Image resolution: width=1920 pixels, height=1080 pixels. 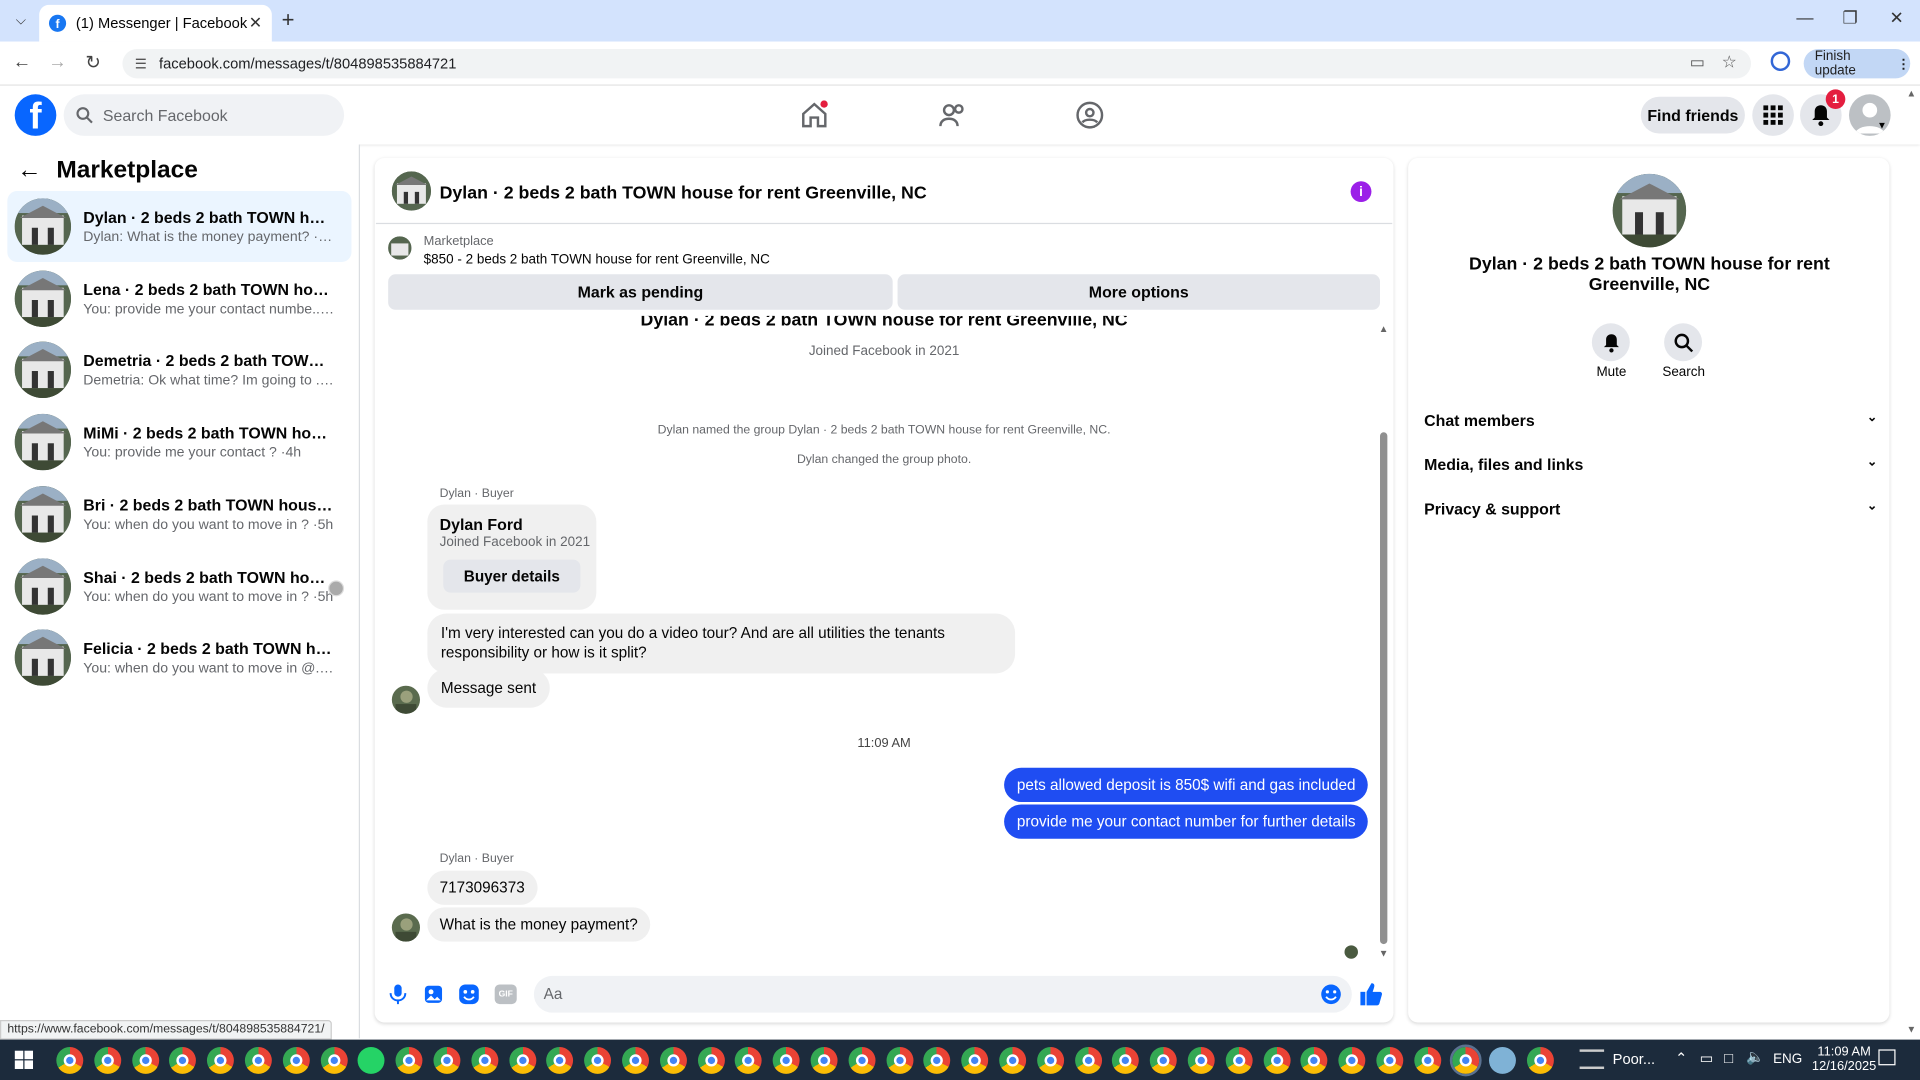 What do you see at coordinates (21, 21) in the screenshot?
I see `tab-search-chevron-icon: ⌵` at bounding box center [21, 21].